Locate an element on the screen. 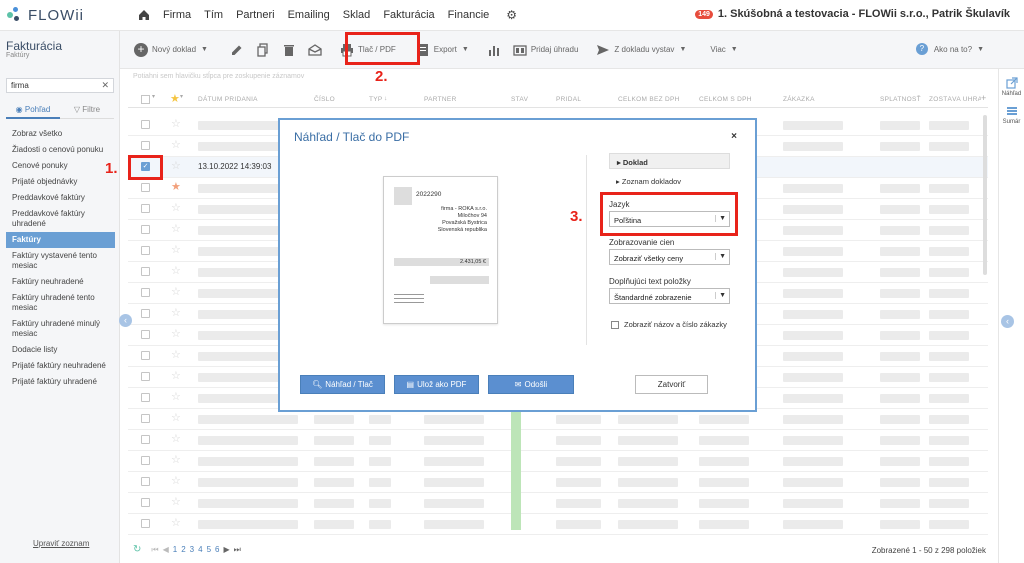 The height and width of the screenshot is (563, 1024). show-job-checkbox: Zobraziť názov a číslo zákazky is located at coordinates (669, 324).